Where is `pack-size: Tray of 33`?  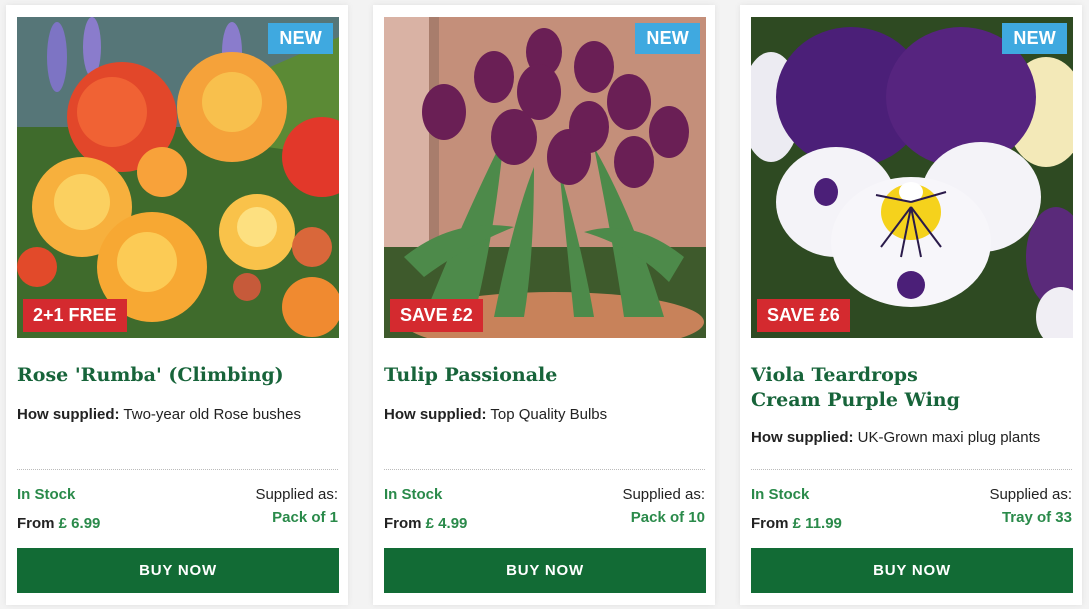 pack-size: Tray of 33 is located at coordinates (1036, 517).